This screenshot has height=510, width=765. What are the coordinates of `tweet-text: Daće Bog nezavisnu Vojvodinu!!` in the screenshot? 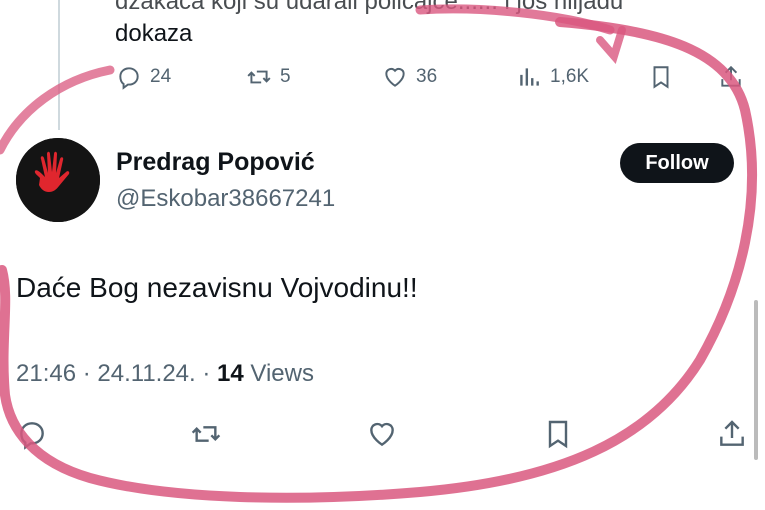 It's located at (217, 287).